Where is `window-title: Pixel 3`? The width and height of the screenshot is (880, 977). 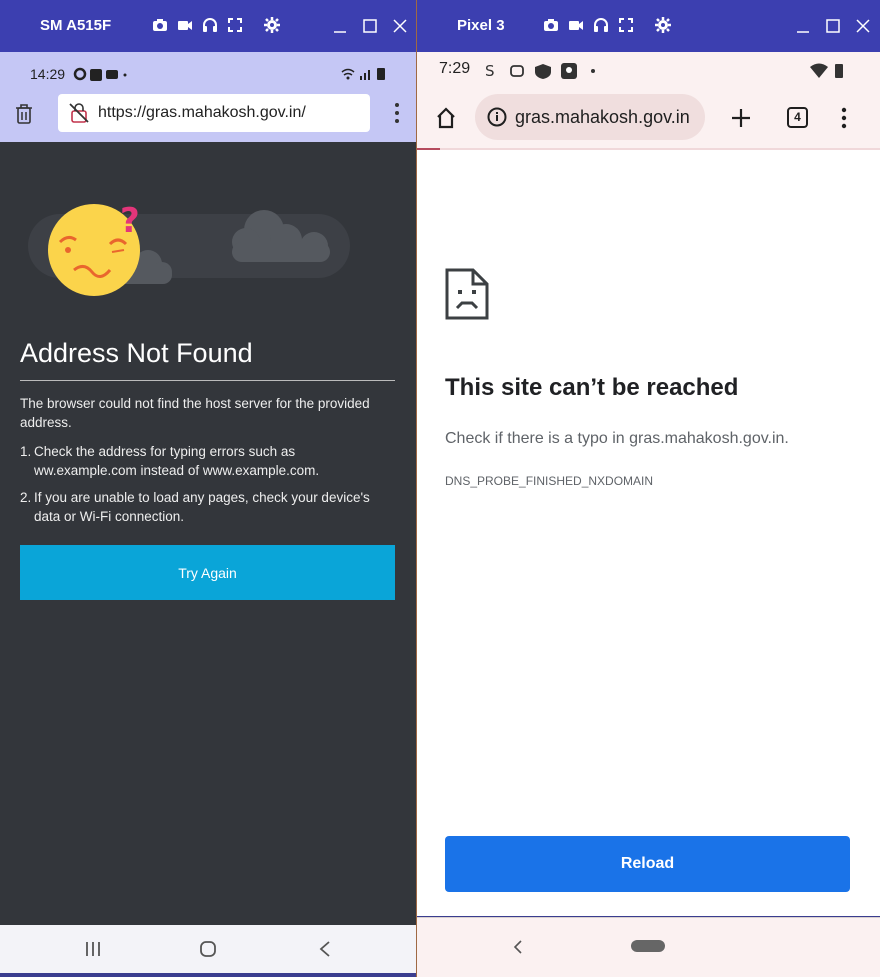 window-title: Pixel 3 is located at coordinates (481, 25).